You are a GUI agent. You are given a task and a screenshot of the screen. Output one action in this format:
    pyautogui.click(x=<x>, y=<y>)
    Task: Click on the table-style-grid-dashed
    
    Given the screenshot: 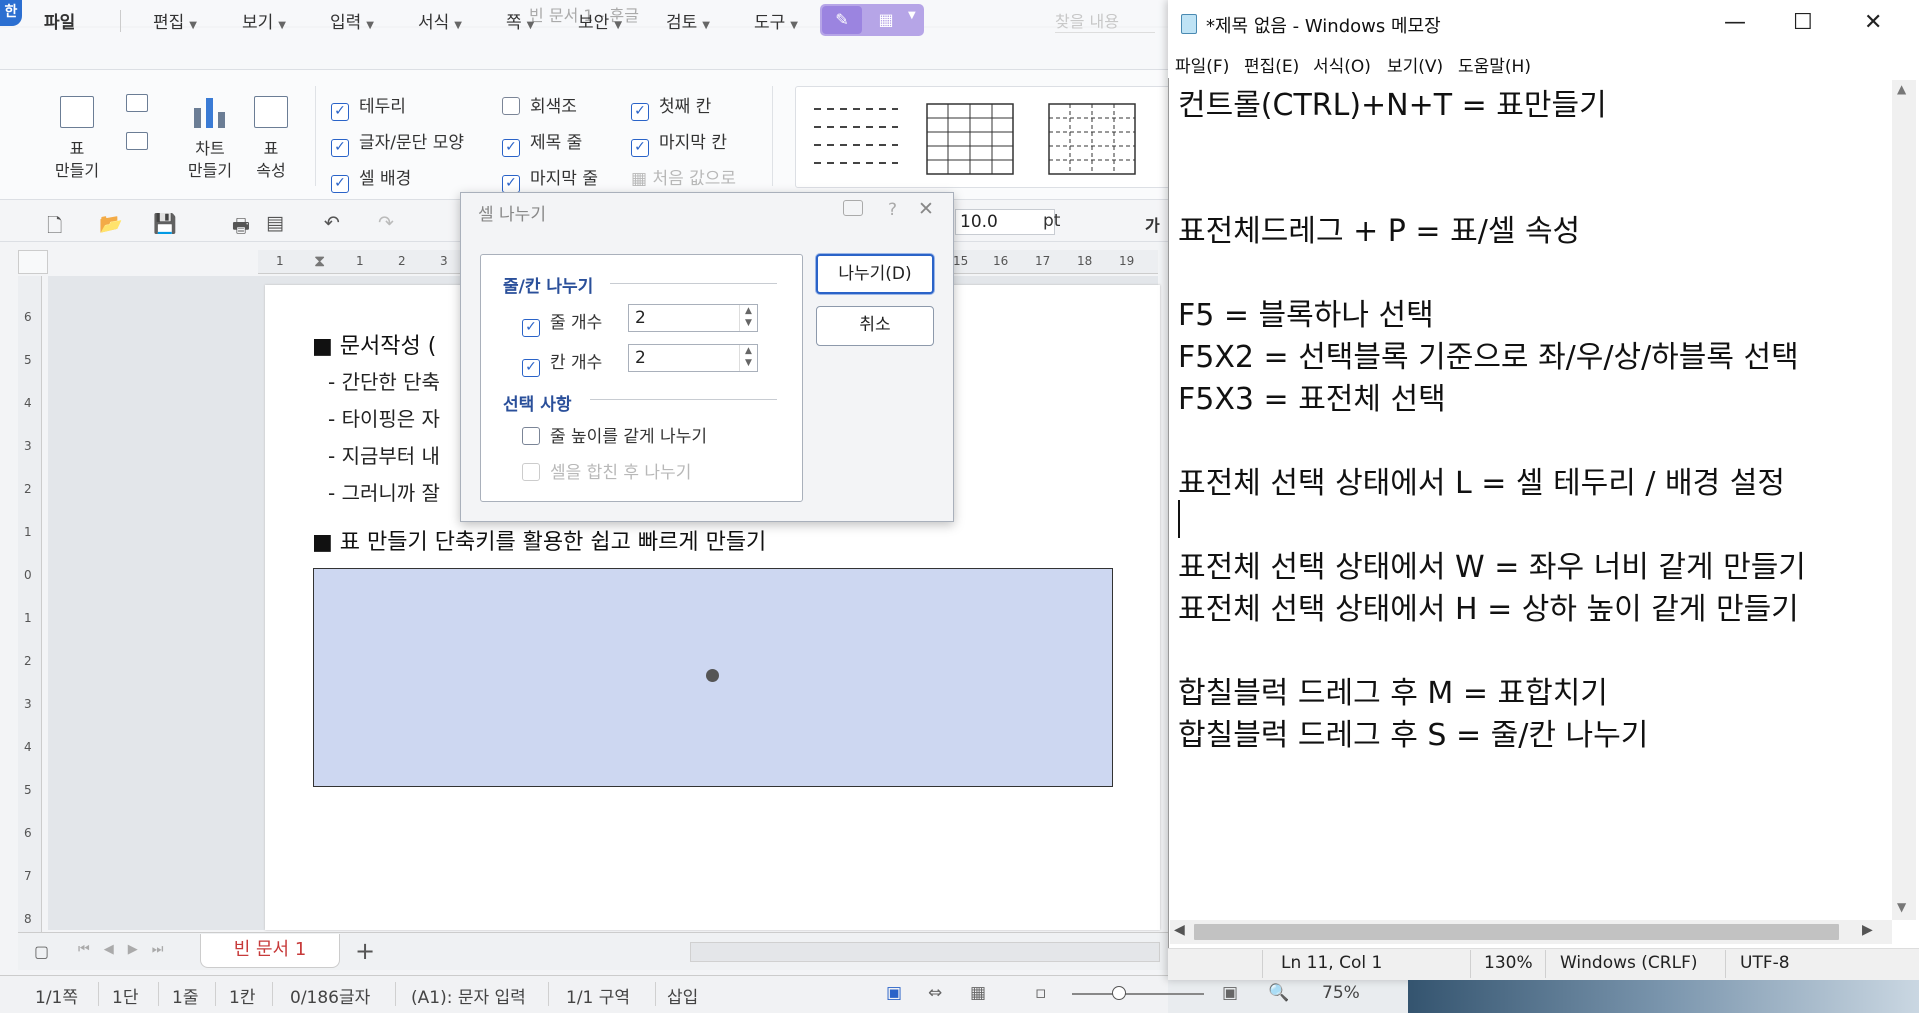 What is the action you would take?
    pyautogui.click(x=1092, y=139)
    